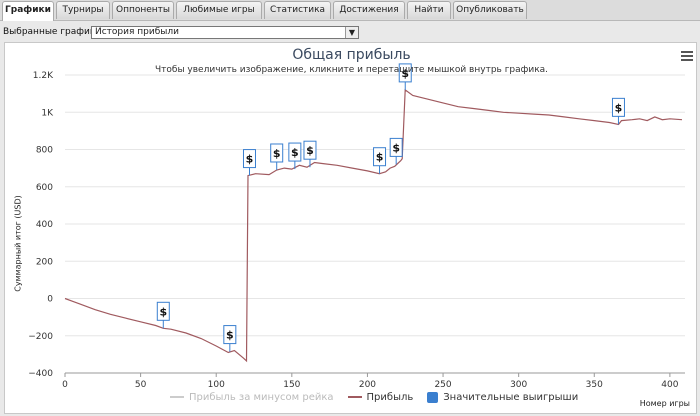 The height and width of the screenshot is (416, 700). What do you see at coordinates (669, 385) in the screenshot?
I see `x-tick-label: 400` at bounding box center [669, 385].